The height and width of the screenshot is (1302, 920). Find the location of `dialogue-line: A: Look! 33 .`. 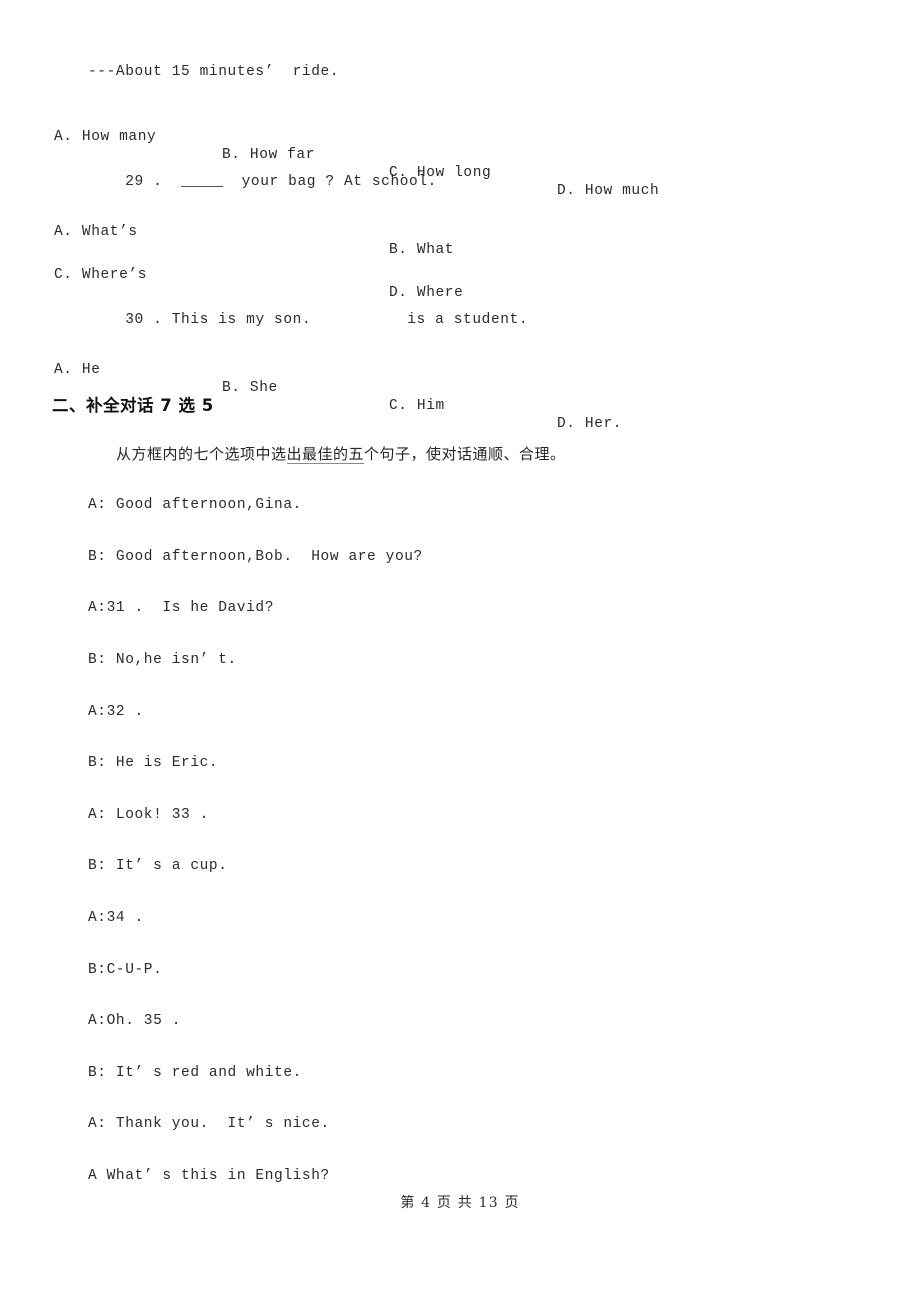

dialogue-line: A: Look! 33 . is located at coordinates (148, 815).